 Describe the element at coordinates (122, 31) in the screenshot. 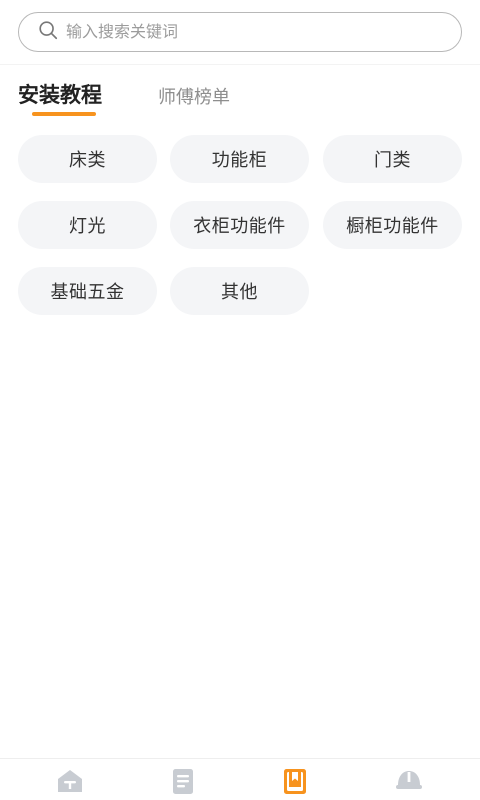

I see `search-placeholder: 输入搜索关键词` at that location.